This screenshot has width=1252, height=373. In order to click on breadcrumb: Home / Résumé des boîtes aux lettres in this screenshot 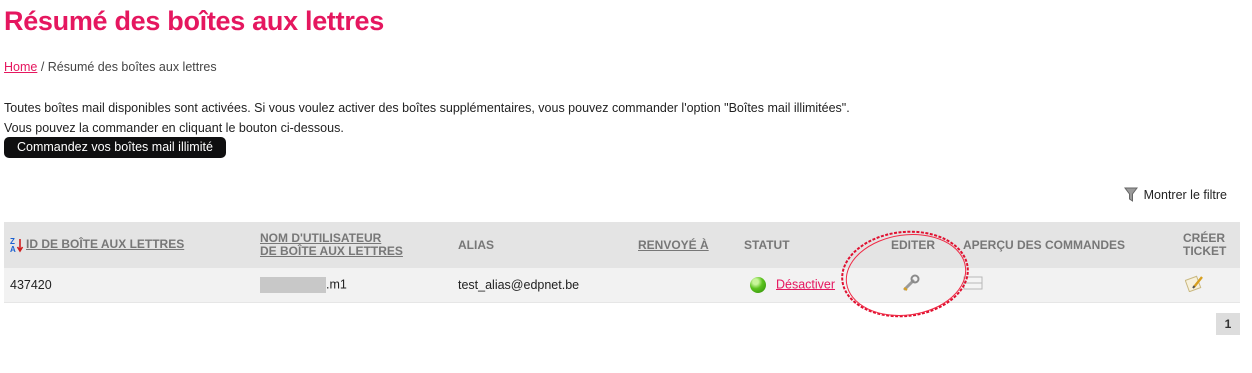, I will do `click(110, 67)`.